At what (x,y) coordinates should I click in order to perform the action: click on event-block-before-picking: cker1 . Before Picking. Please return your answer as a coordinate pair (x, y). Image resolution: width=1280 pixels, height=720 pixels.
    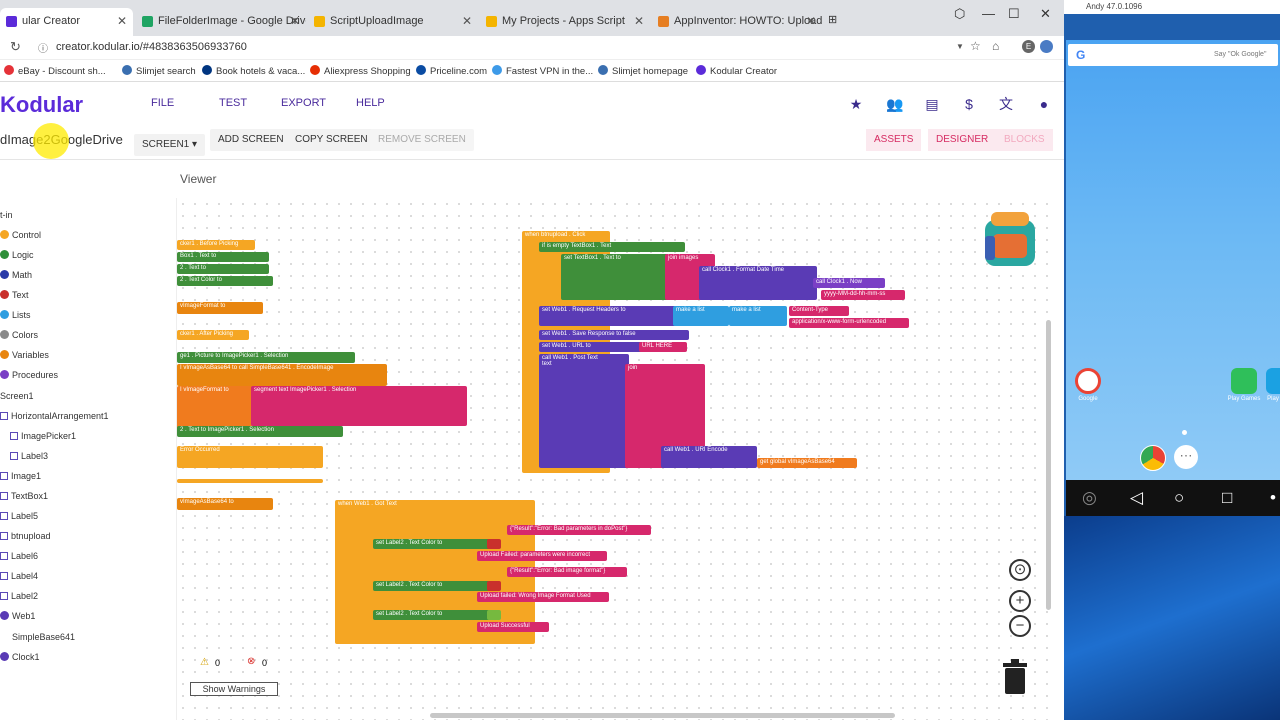
    Looking at the image, I should click on (216, 245).